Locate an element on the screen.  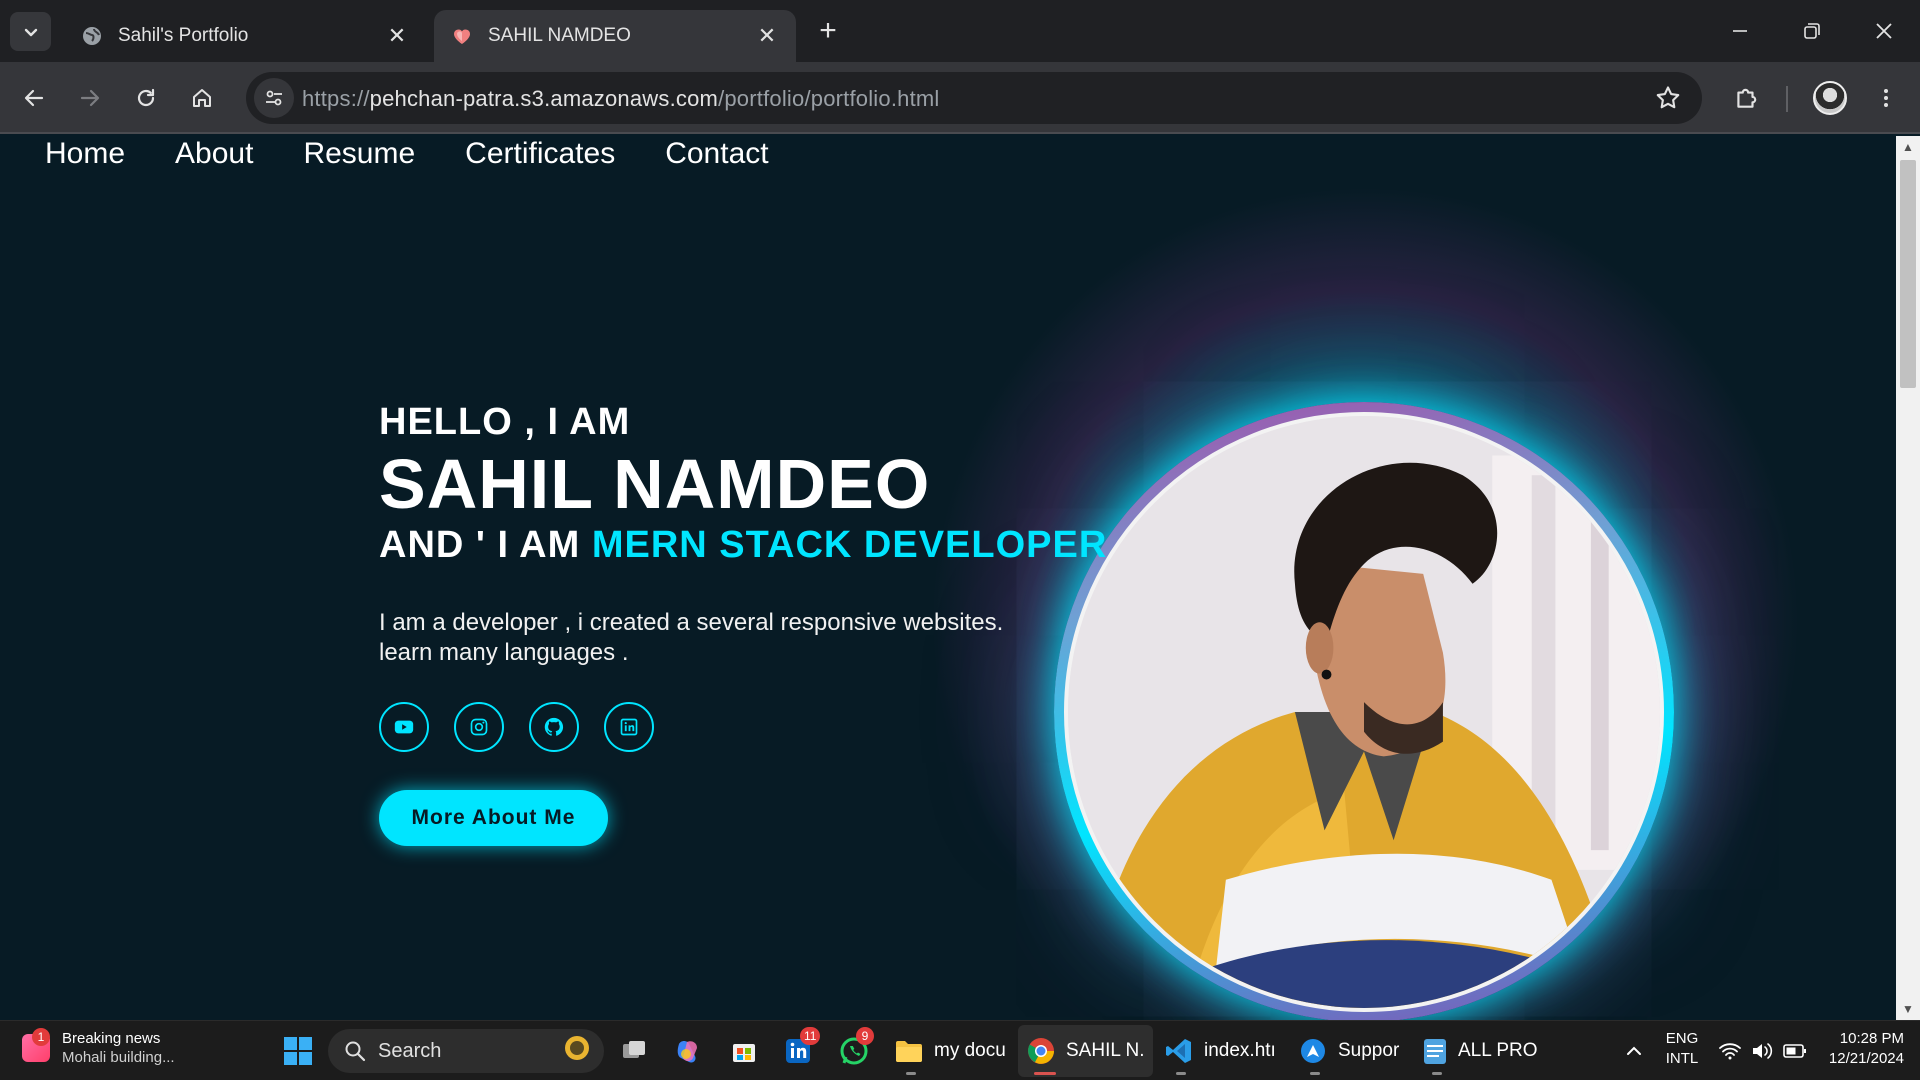
extensions-button is located at coordinates (1746, 98).